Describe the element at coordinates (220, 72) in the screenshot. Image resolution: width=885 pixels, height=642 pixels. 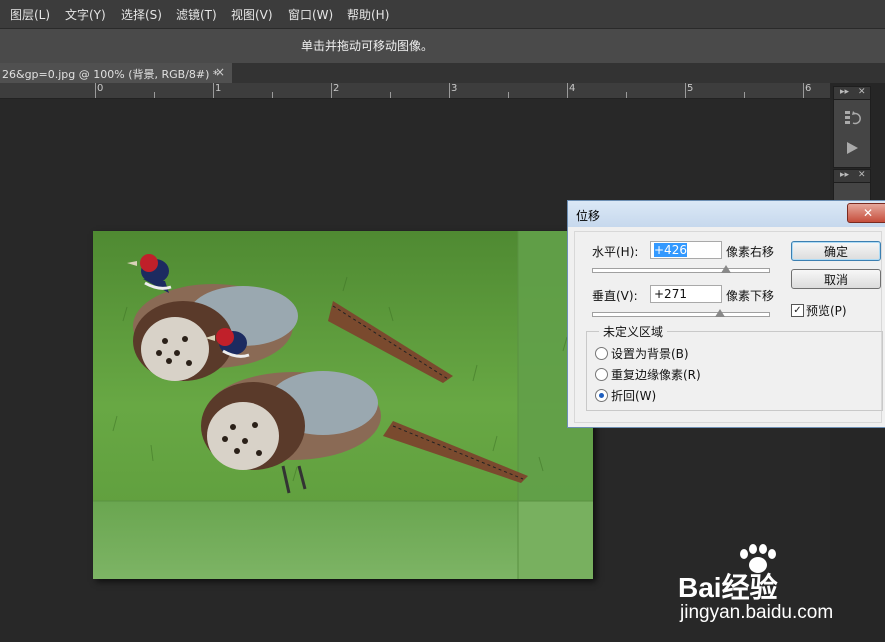
I see `close-icon: ×` at that location.